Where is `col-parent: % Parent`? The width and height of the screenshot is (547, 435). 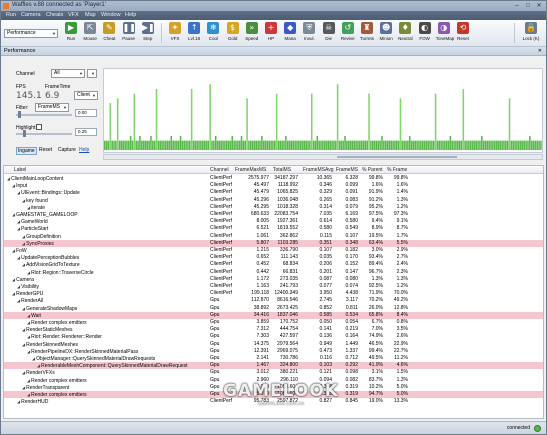 col-parent: % Parent is located at coordinates (372, 170).